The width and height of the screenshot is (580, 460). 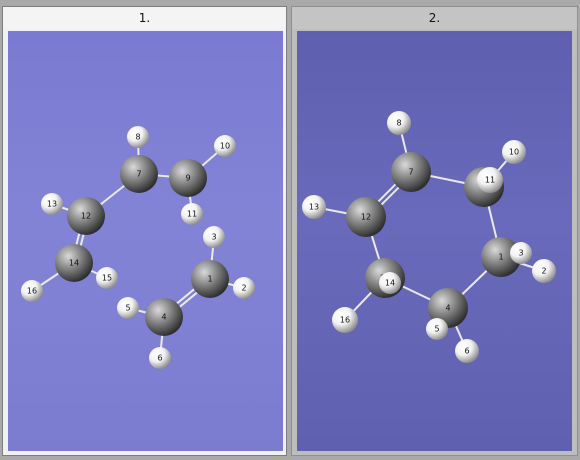 I want to click on atom-1: 1, so click(x=210, y=279).